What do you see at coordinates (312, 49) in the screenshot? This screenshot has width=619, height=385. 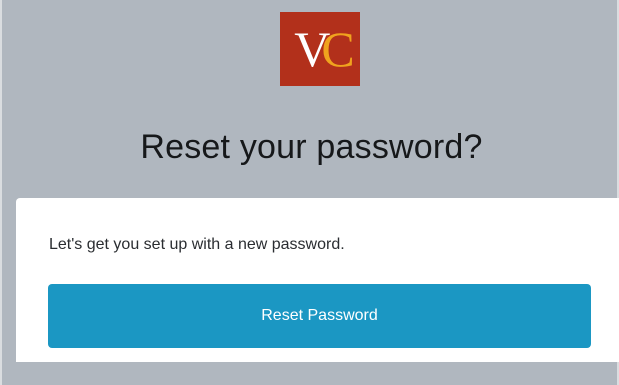 I see `logo-letter-v: V` at bounding box center [312, 49].